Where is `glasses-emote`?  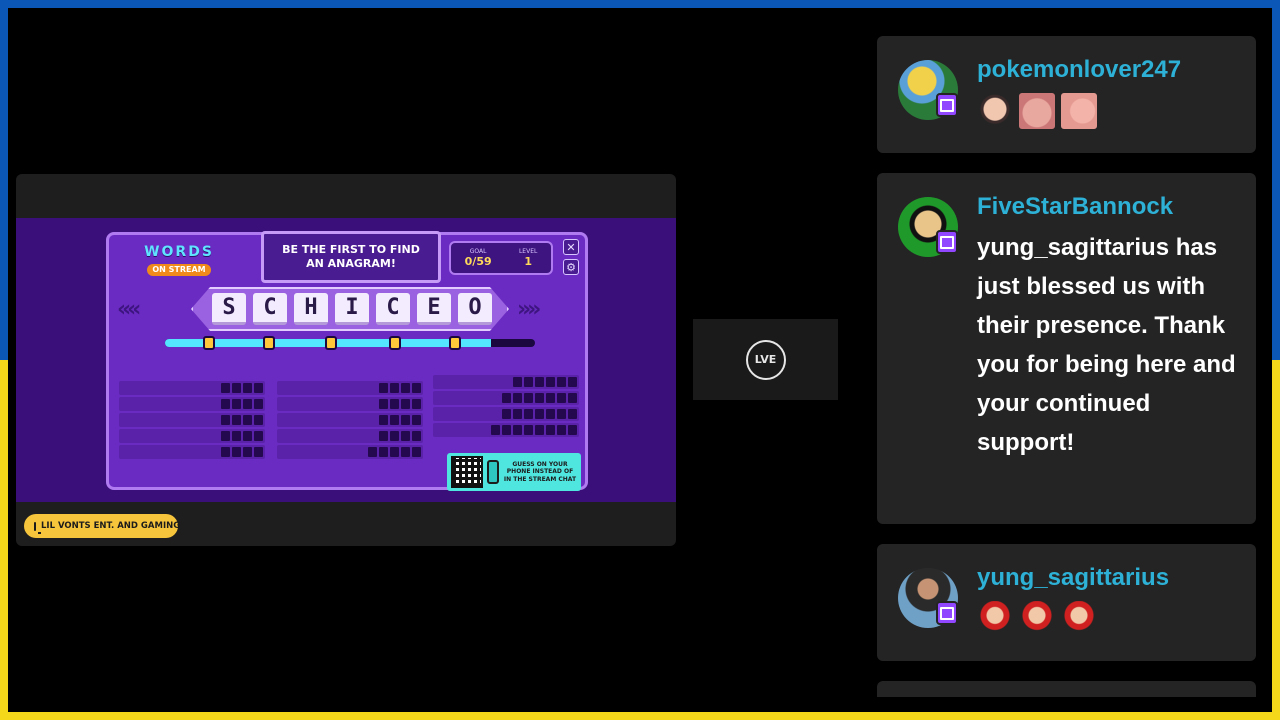
glasses-emote is located at coordinates (1037, 111).